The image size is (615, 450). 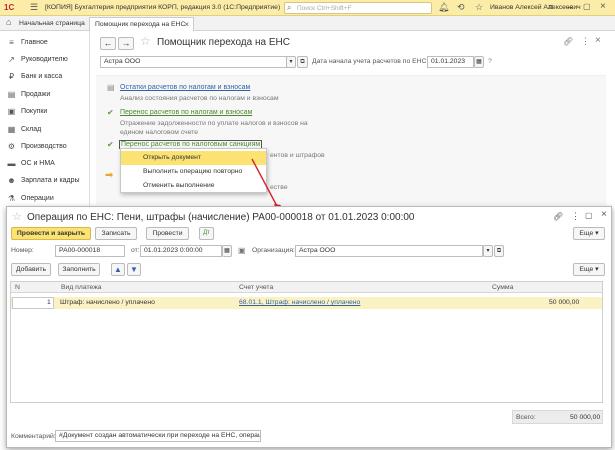 I want to click on tab-home: Начальная страница, so click(x=52, y=24).